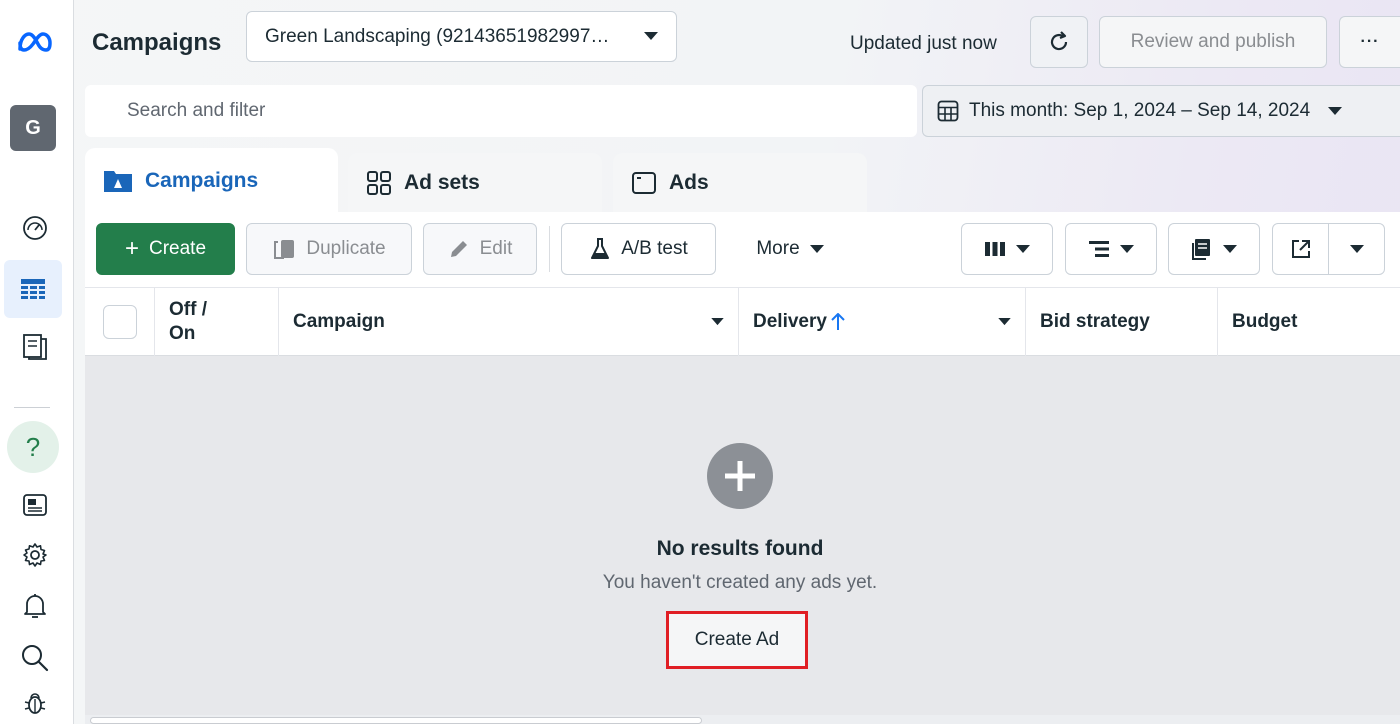 Image resolution: width=1400 pixels, height=724 pixels. What do you see at coordinates (188, 309) in the screenshot?
I see `column-header-off-on-line1: Off /` at bounding box center [188, 309].